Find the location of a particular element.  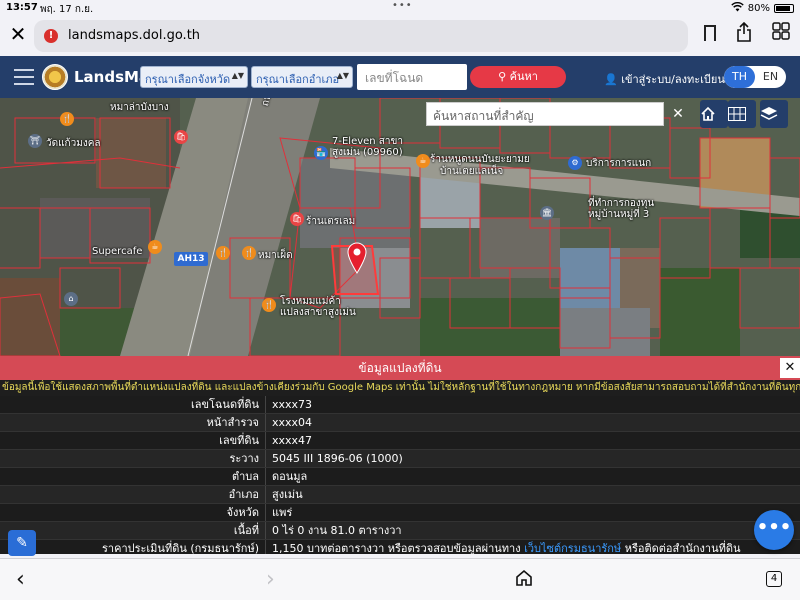

info-row-value: สูงเม่น is located at coordinates (287, 494).